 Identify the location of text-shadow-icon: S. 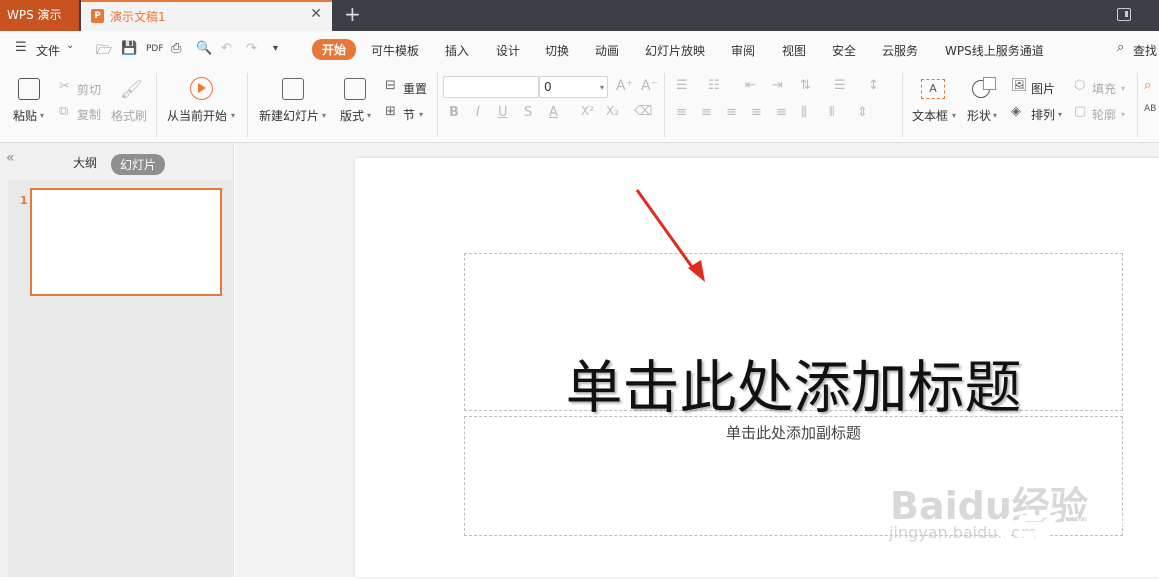
(528, 112).